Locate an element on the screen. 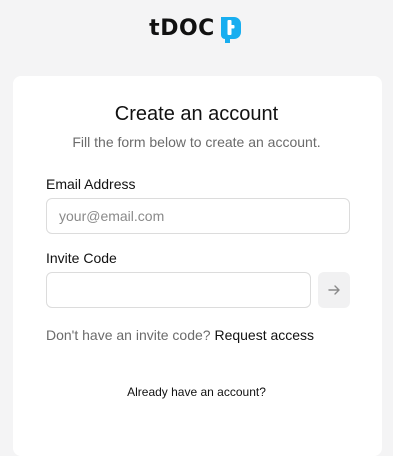  signin-prompt-link: Already have an account? is located at coordinates (196, 392).